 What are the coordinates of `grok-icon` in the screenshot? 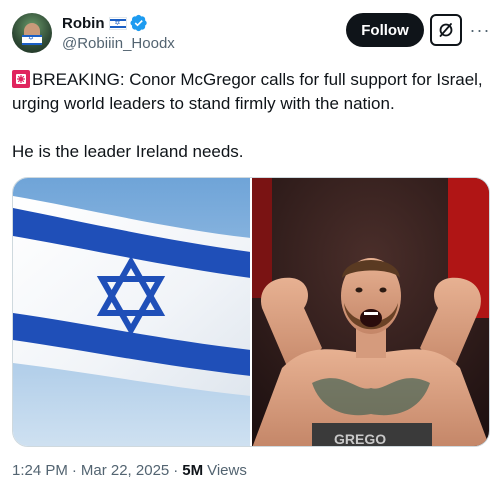 It's located at (446, 30).